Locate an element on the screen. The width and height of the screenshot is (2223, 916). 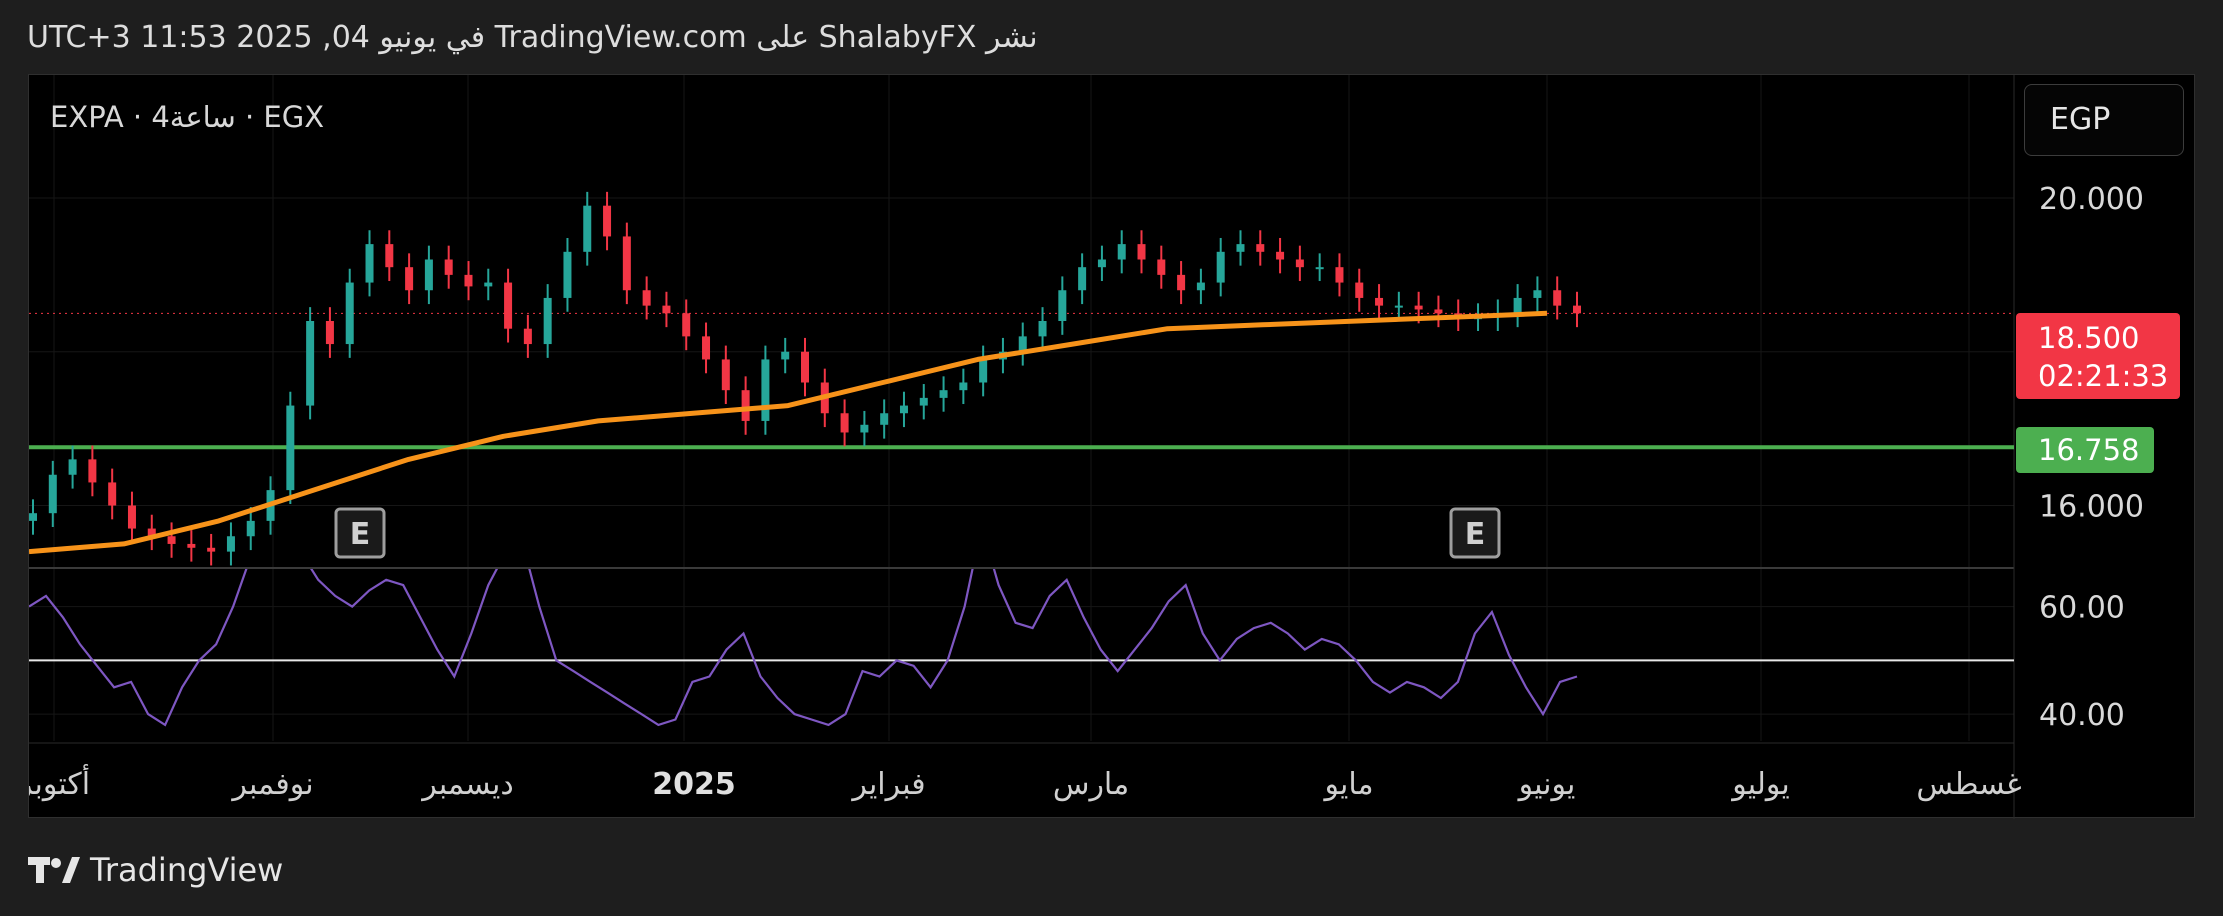
last-price-tag: 18.500 02:21:33 is located at coordinates (2098, 356).